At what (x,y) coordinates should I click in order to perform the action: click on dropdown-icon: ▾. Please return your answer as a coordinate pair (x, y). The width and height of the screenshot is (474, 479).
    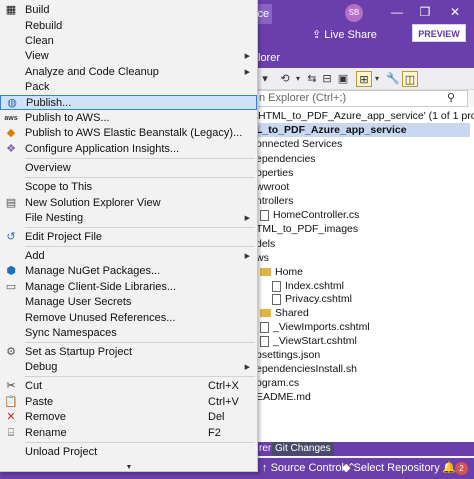
    Looking at the image, I should click on (265, 79).